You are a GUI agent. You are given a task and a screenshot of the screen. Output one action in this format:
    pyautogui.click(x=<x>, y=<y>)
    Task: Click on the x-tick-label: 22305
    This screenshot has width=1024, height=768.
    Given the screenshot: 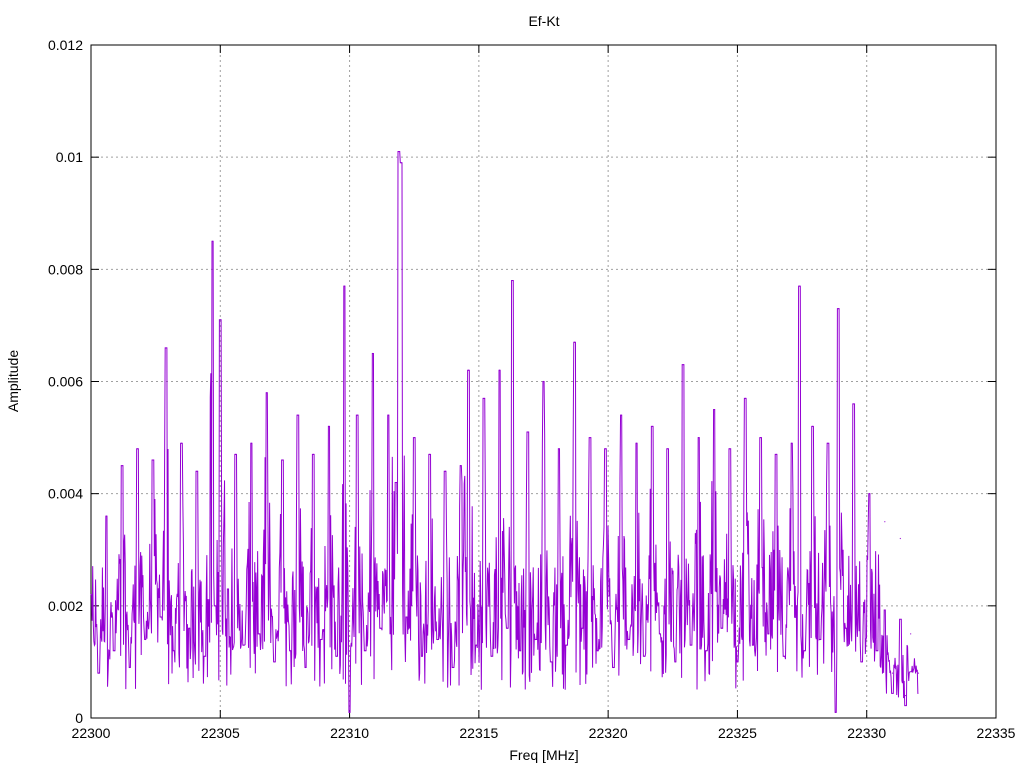 What is the action you would take?
    pyautogui.click(x=220, y=733)
    